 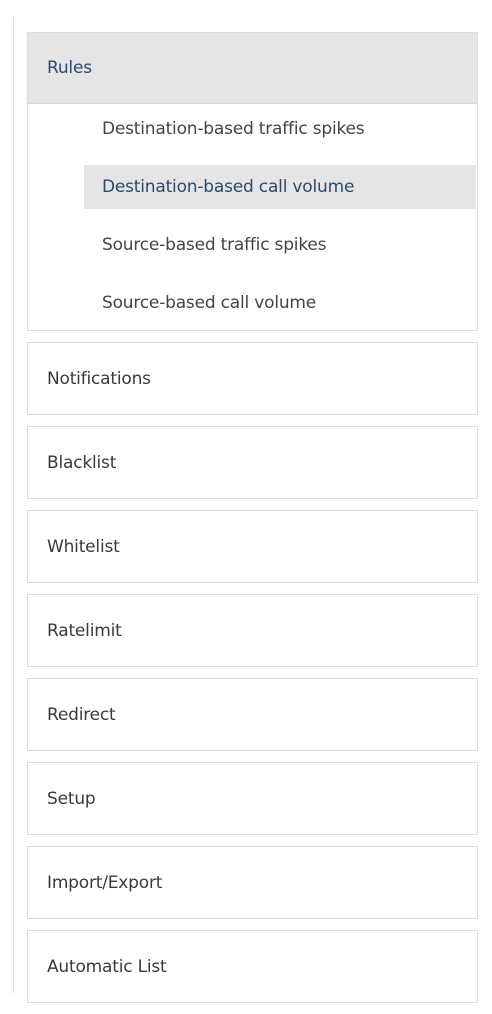 I want to click on menu-group-setup: Setup, so click(x=252, y=798).